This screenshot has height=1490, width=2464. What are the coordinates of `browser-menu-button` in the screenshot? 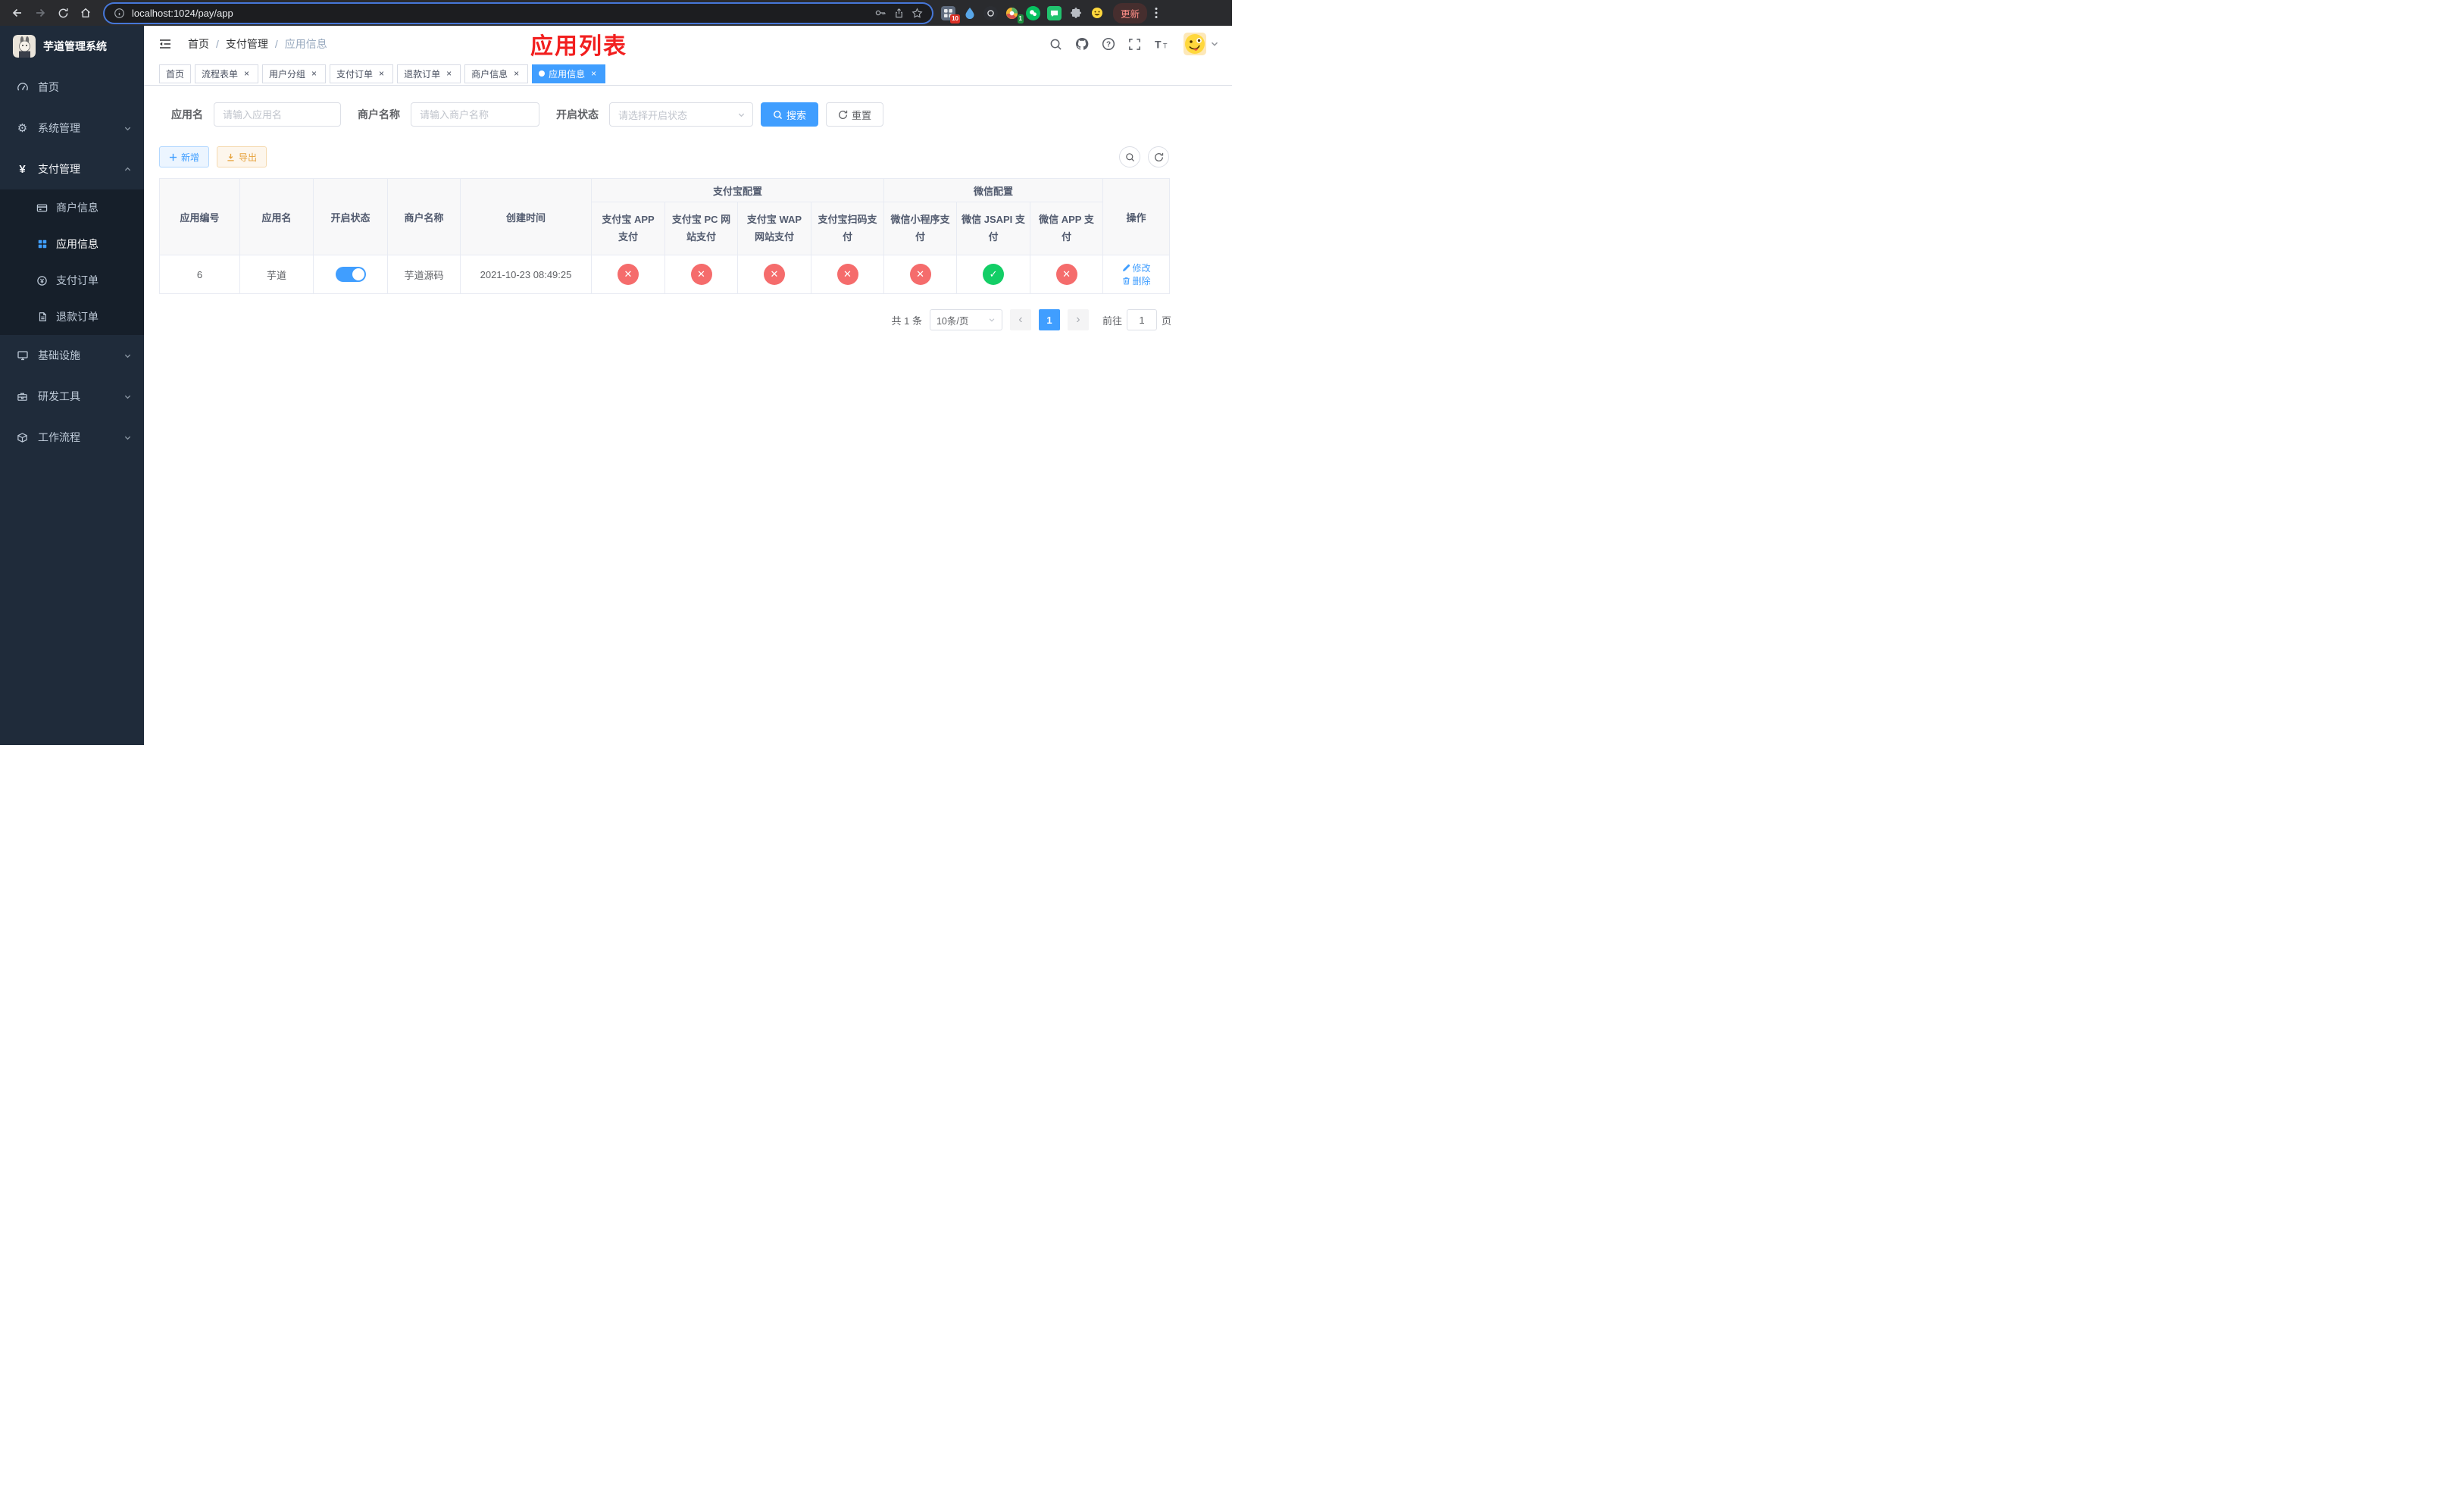 It's located at (1156, 13).